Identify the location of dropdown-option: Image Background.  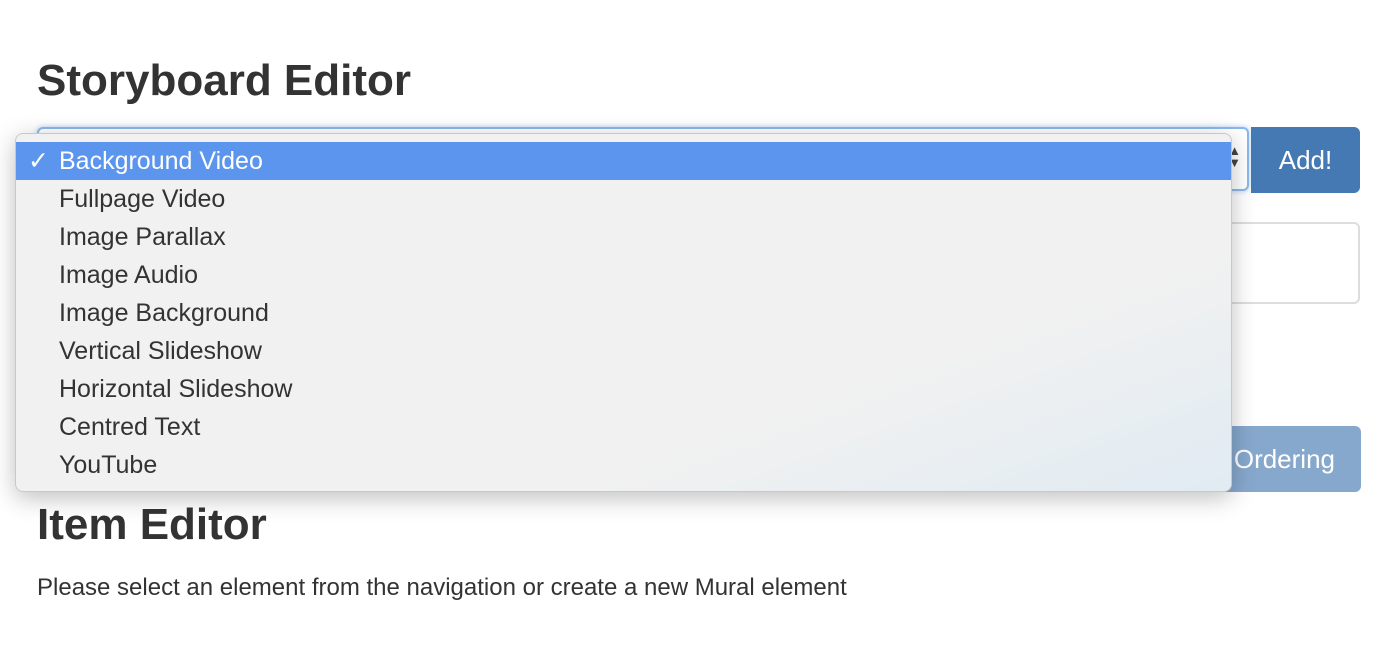
(623, 313).